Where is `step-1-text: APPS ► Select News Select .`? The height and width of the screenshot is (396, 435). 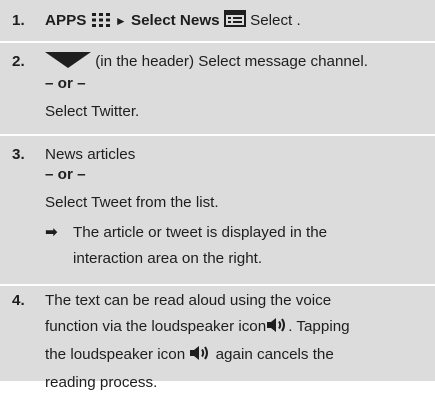 step-1-text: APPS ► Select News Select . is located at coordinates (237, 22).